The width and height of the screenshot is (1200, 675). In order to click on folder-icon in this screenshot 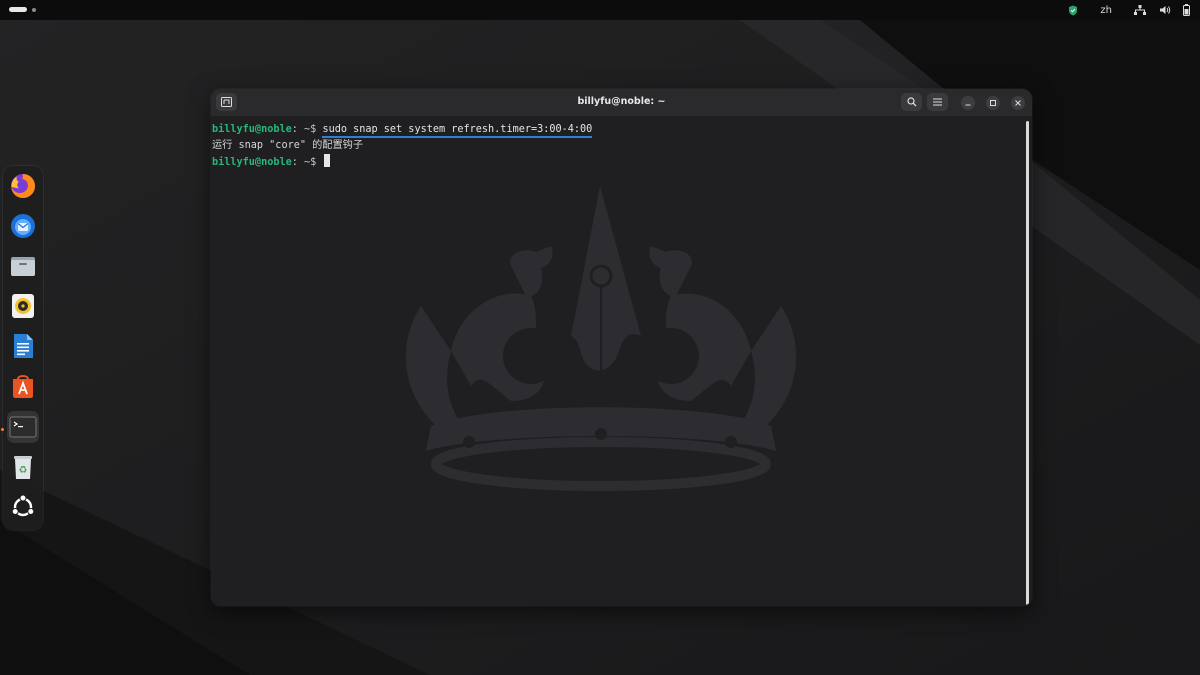, I will do `click(23, 266)`.